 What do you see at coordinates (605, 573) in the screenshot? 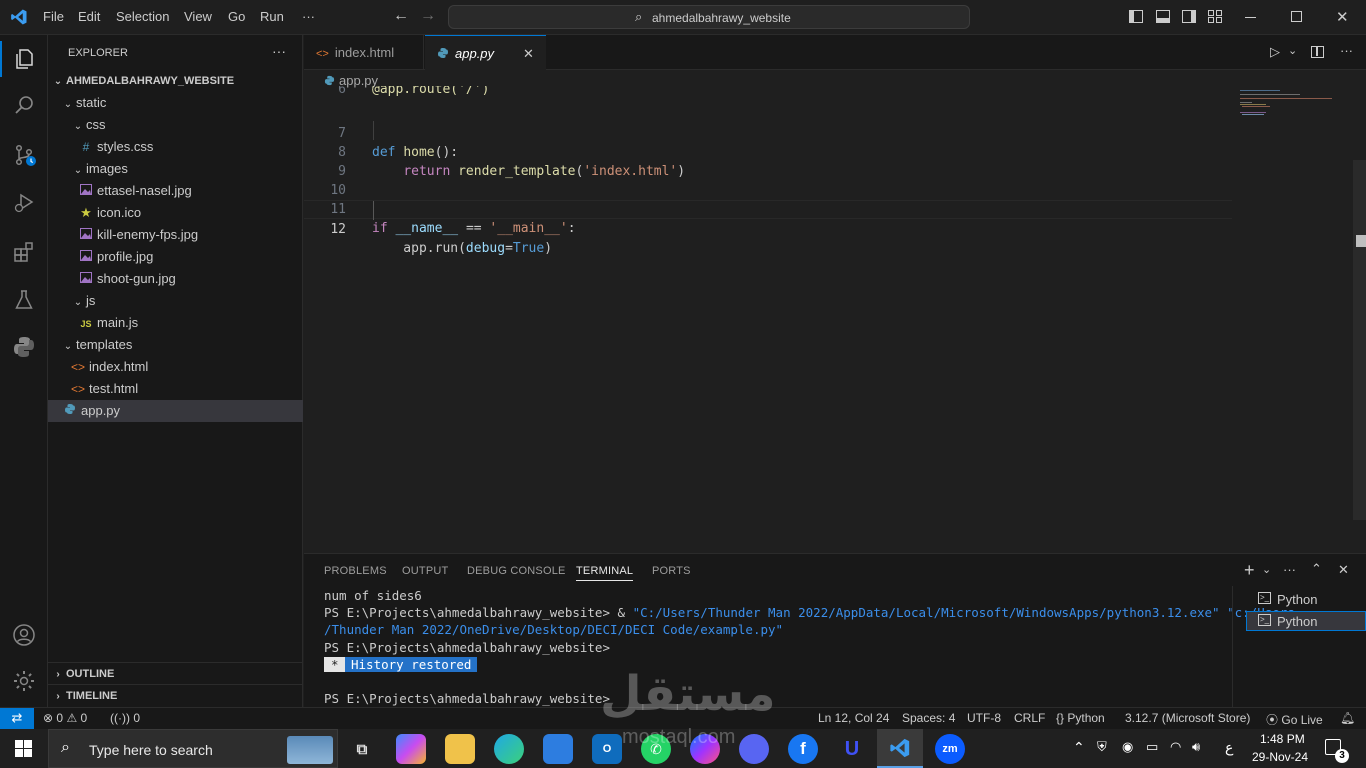
I see `tab-terminal: TERMINAL` at bounding box center [605, 573].